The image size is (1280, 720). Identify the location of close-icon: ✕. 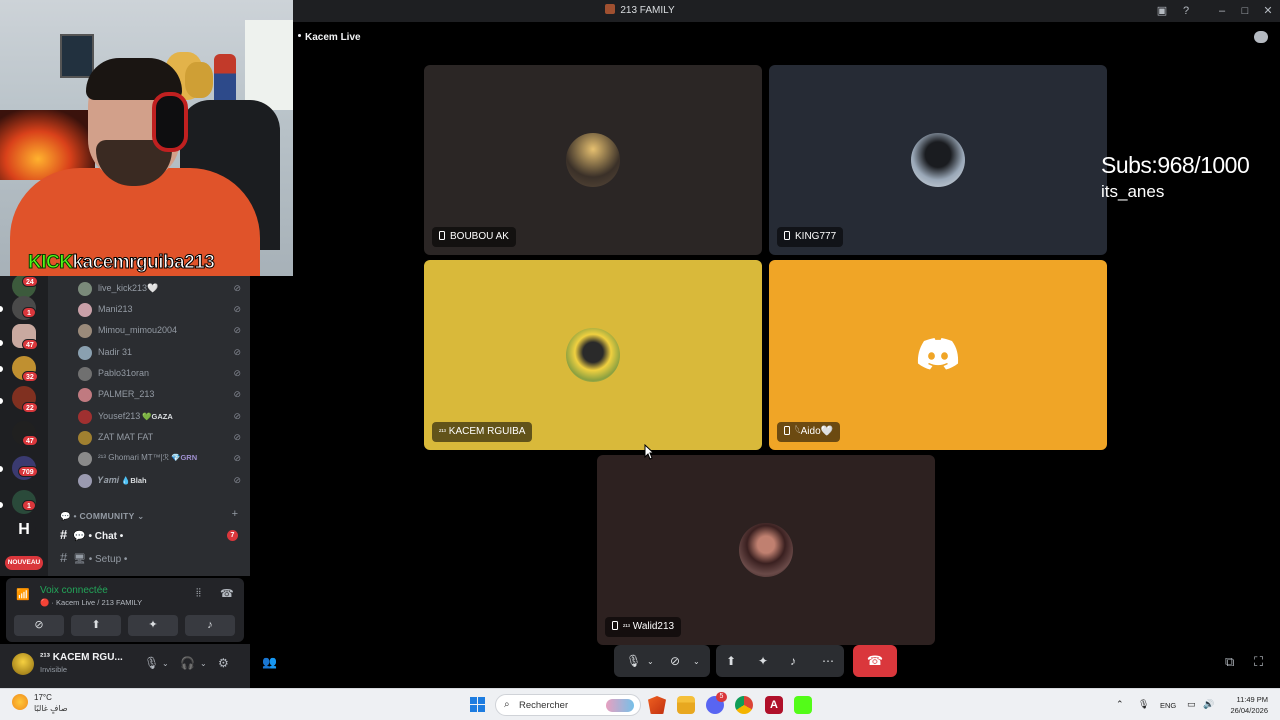
(1268, 11).